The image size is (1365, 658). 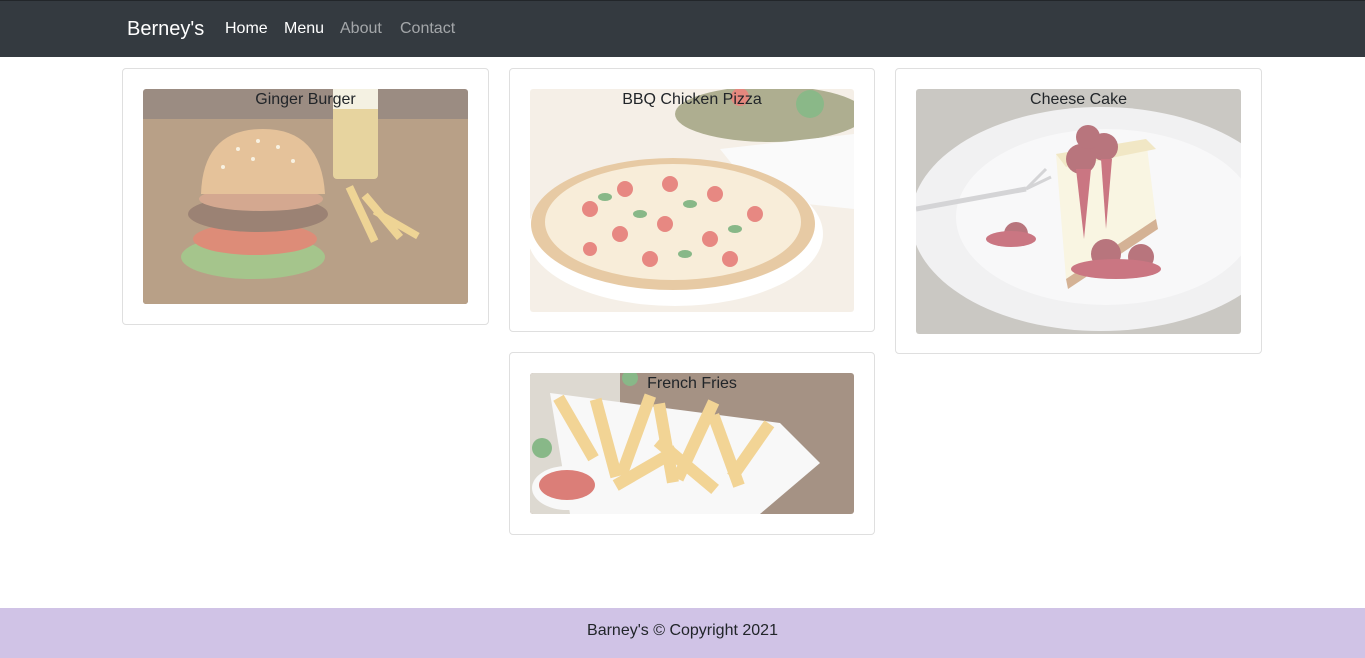 I want to click on fries-image, so click(x=692, y=443).